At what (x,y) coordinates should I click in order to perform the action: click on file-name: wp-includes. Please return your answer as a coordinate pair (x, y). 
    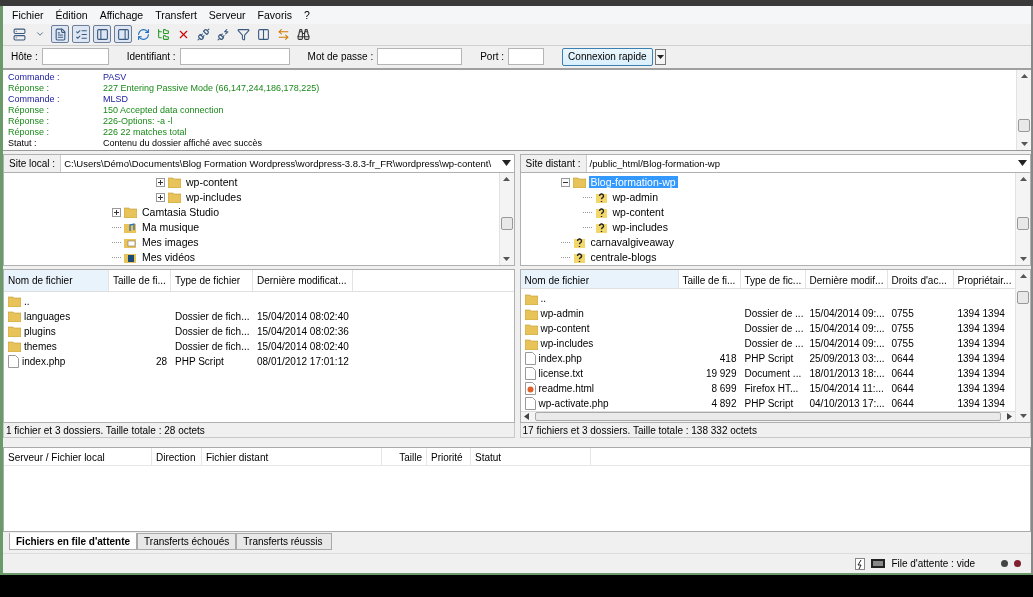
    Looking at the image, I should click on (567, 344).